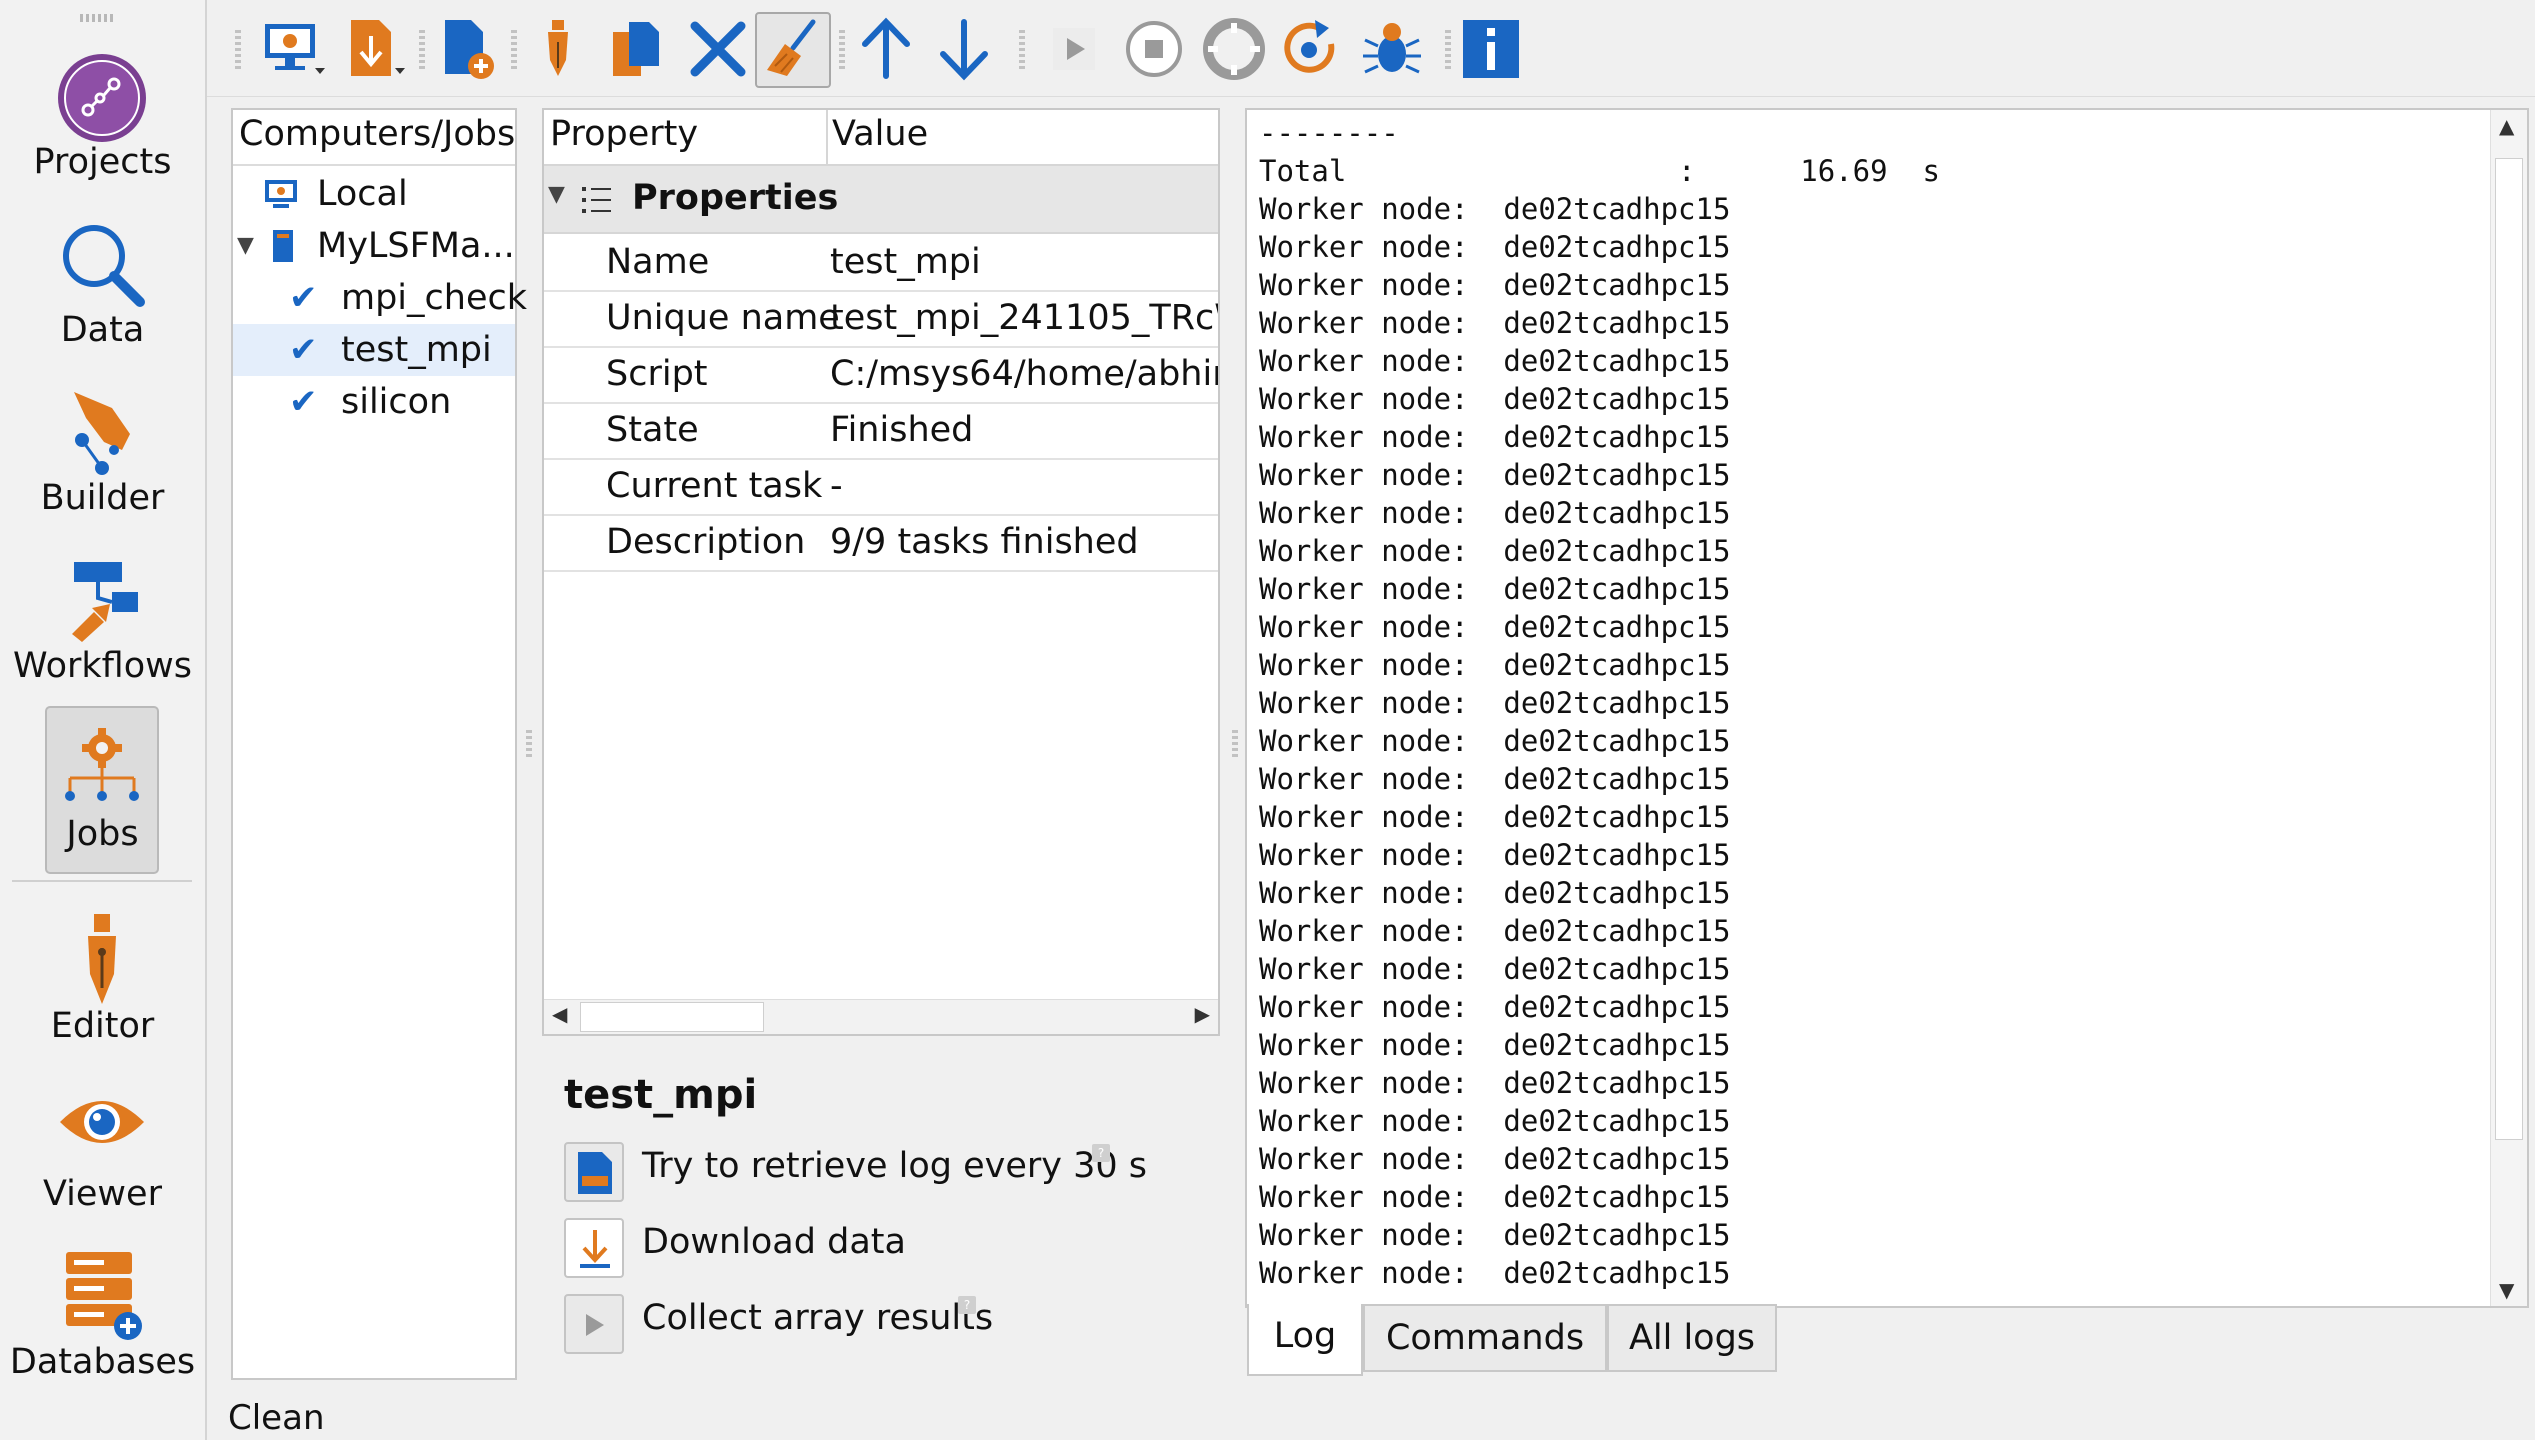 The image size is (2535, 1440). What do you see at coordinates (378, 48) in the screenshot?
I see `download-icon` at bounding box center [378, 48].